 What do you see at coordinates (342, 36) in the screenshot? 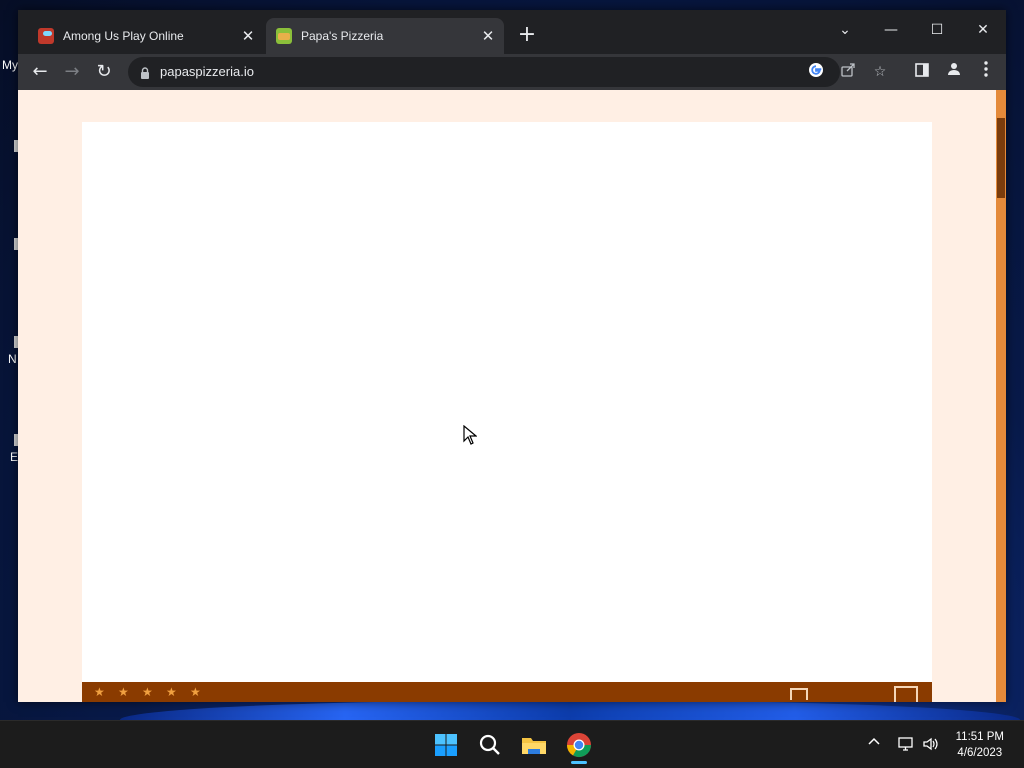
I see `tab-title: Papa's Pizzeria` at bounding box center [342, 36].